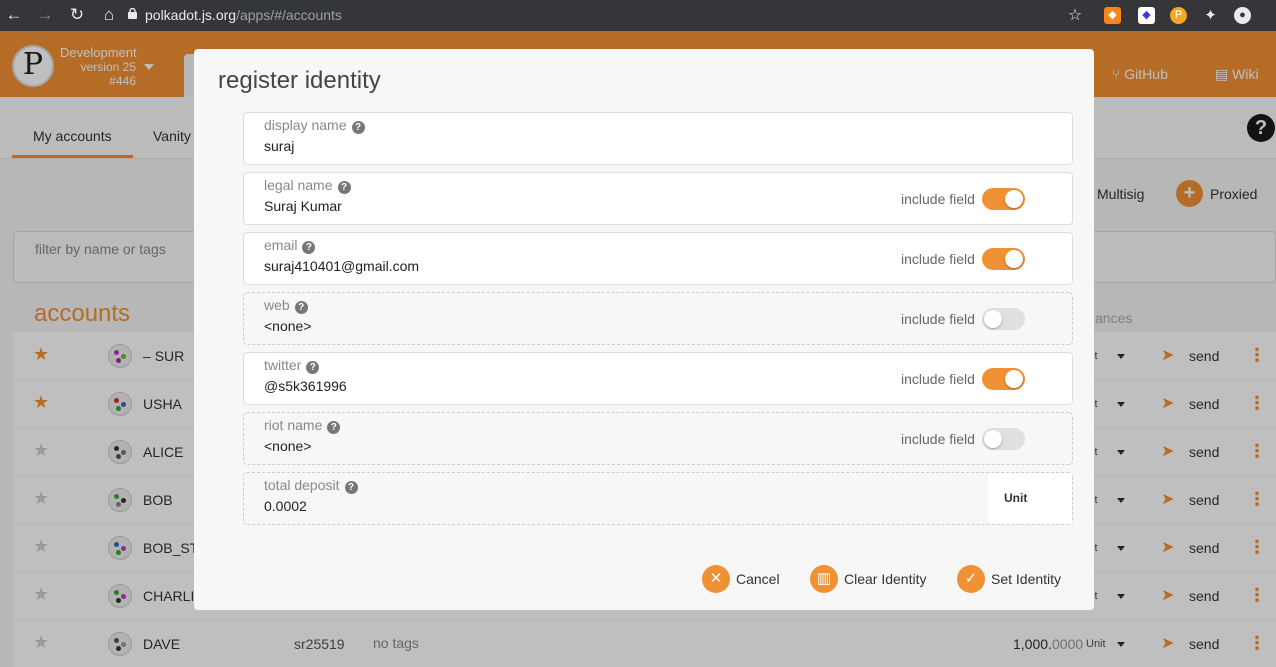  I want to click on check-icon: ✓, so click(971, 579).